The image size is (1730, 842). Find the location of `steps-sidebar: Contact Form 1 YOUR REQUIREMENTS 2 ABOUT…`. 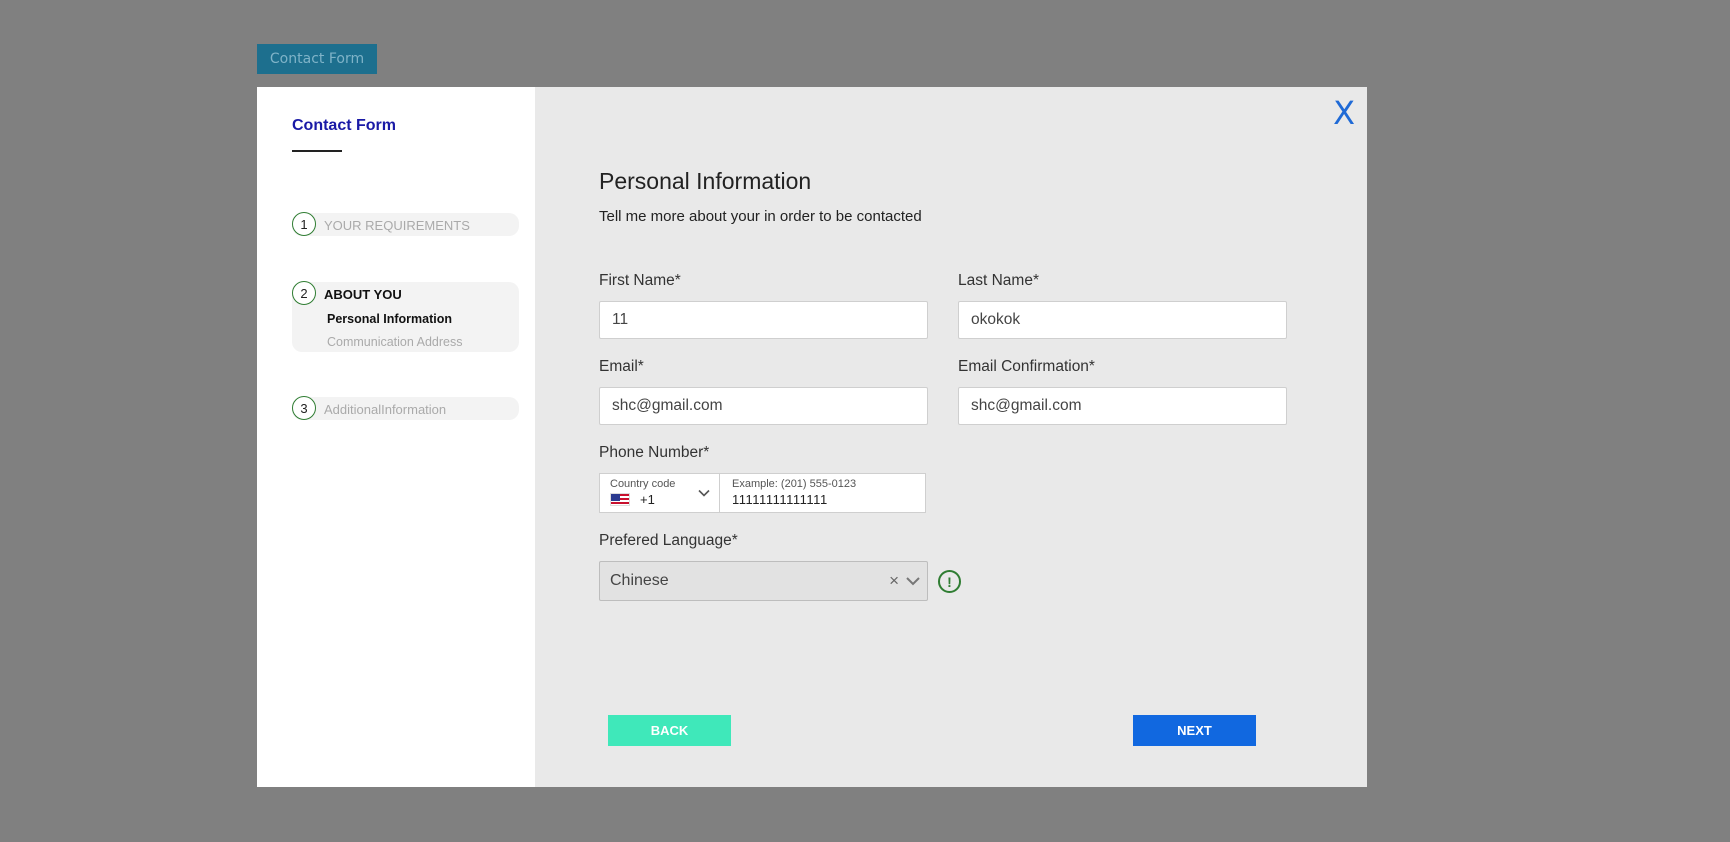

steps-sidebar: Contact Form 1 YOUR REQUIREMENTS 2 ABOUT… is located at coordinates (396, 437).